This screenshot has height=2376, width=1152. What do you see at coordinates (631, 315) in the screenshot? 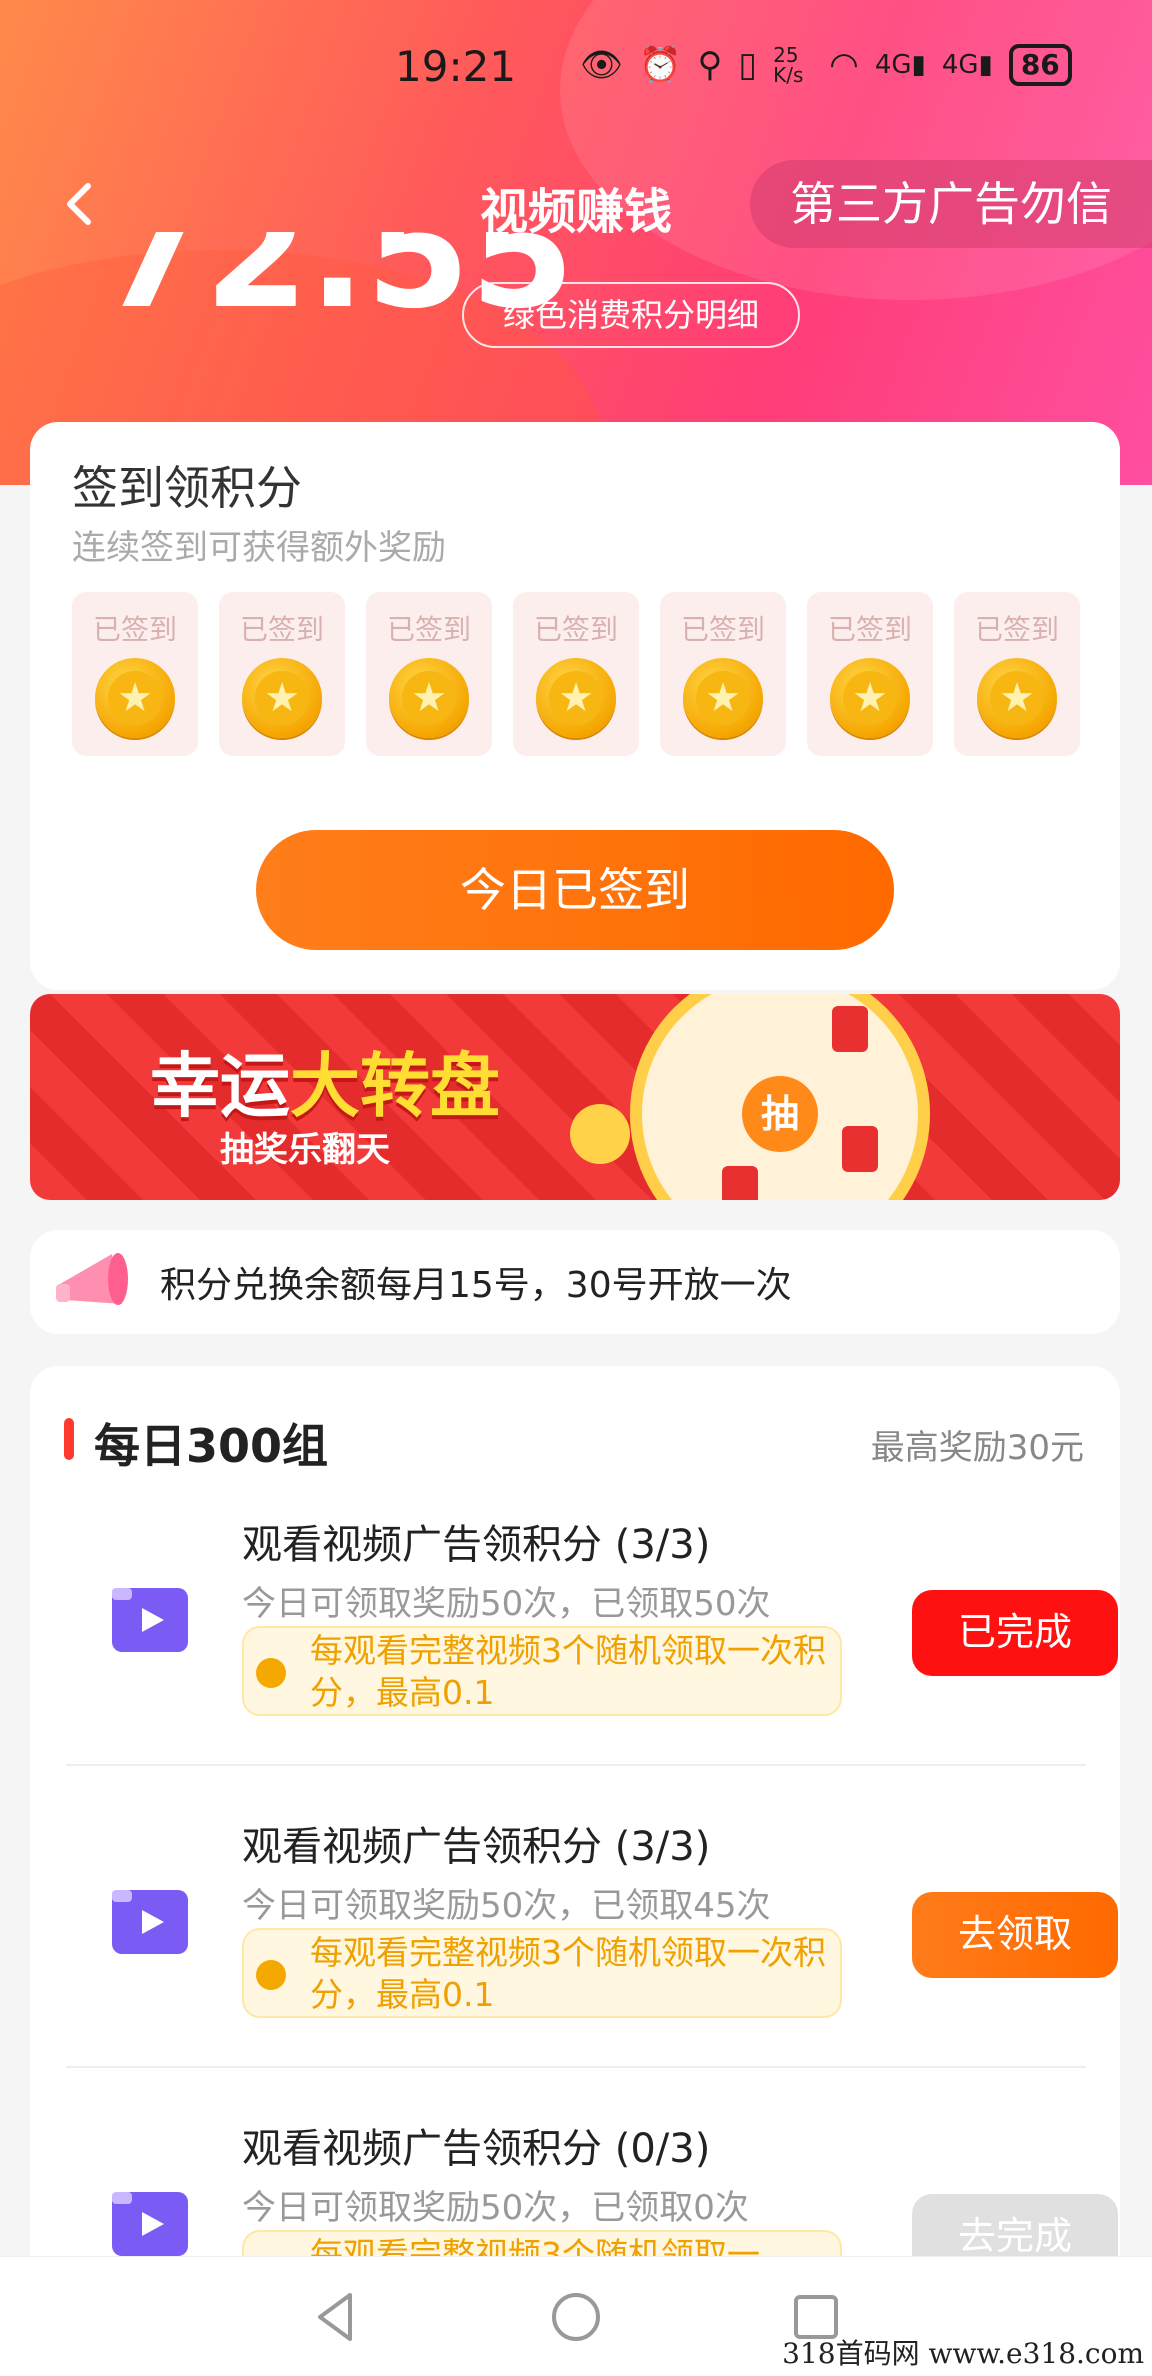
I see `points-detail-button: 绿色消费积分明细` at bounding box center [631, 315].